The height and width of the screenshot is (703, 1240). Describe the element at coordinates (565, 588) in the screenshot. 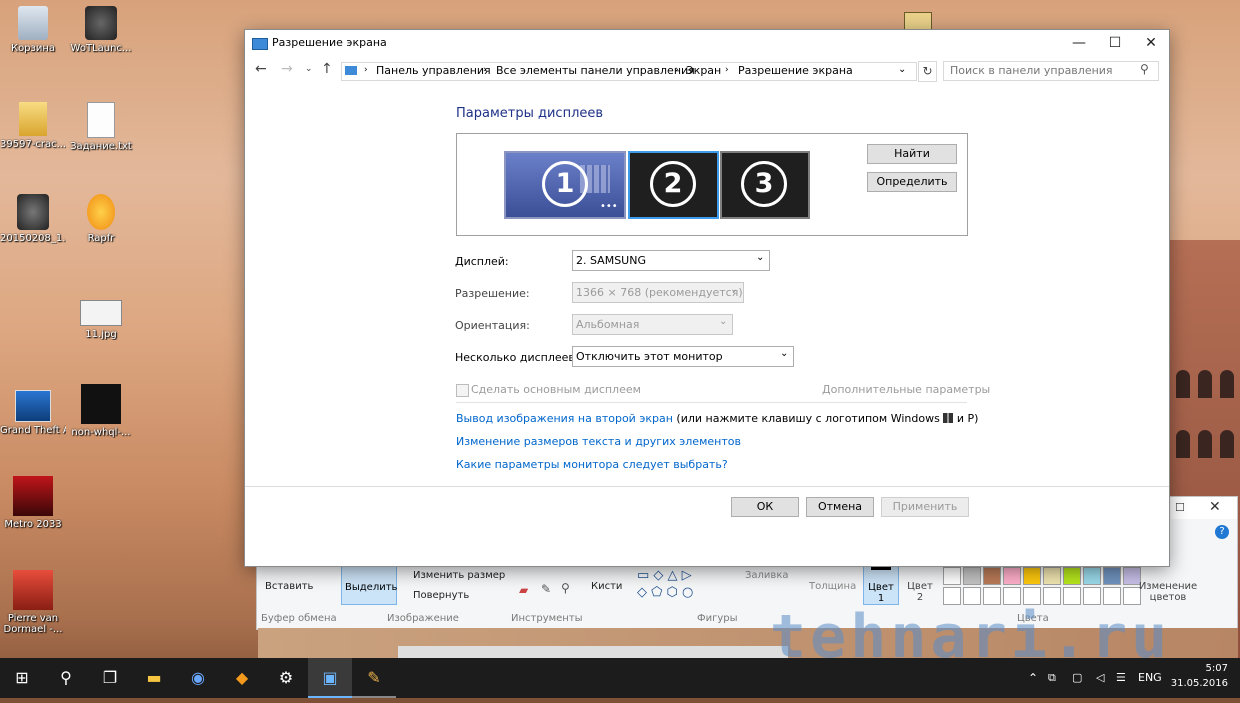

I see `magnifier-icon: ⚲` at that location.